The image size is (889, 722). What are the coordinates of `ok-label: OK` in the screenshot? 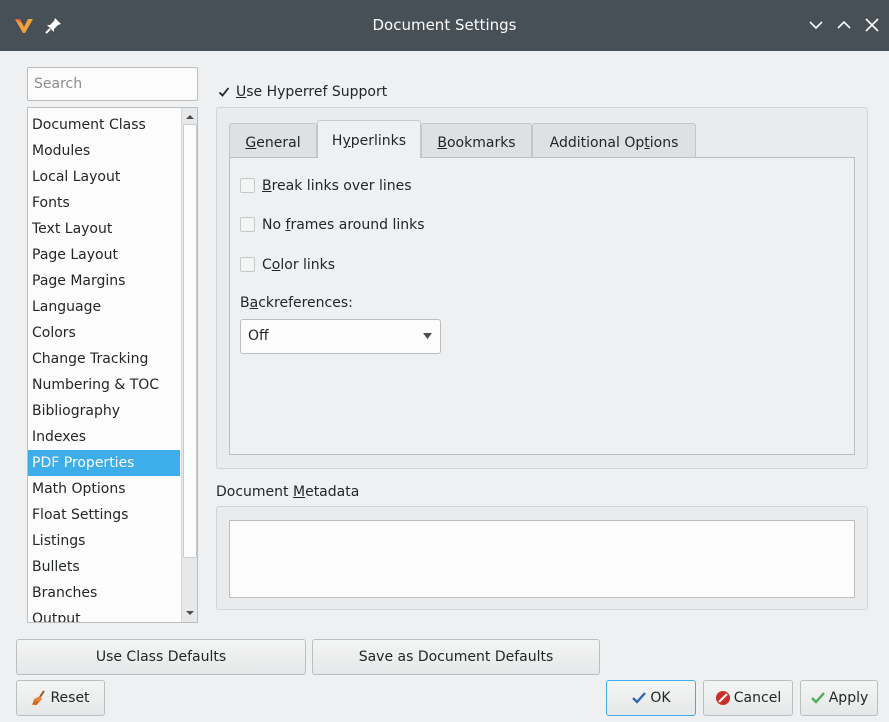 It's located at (660, 698).